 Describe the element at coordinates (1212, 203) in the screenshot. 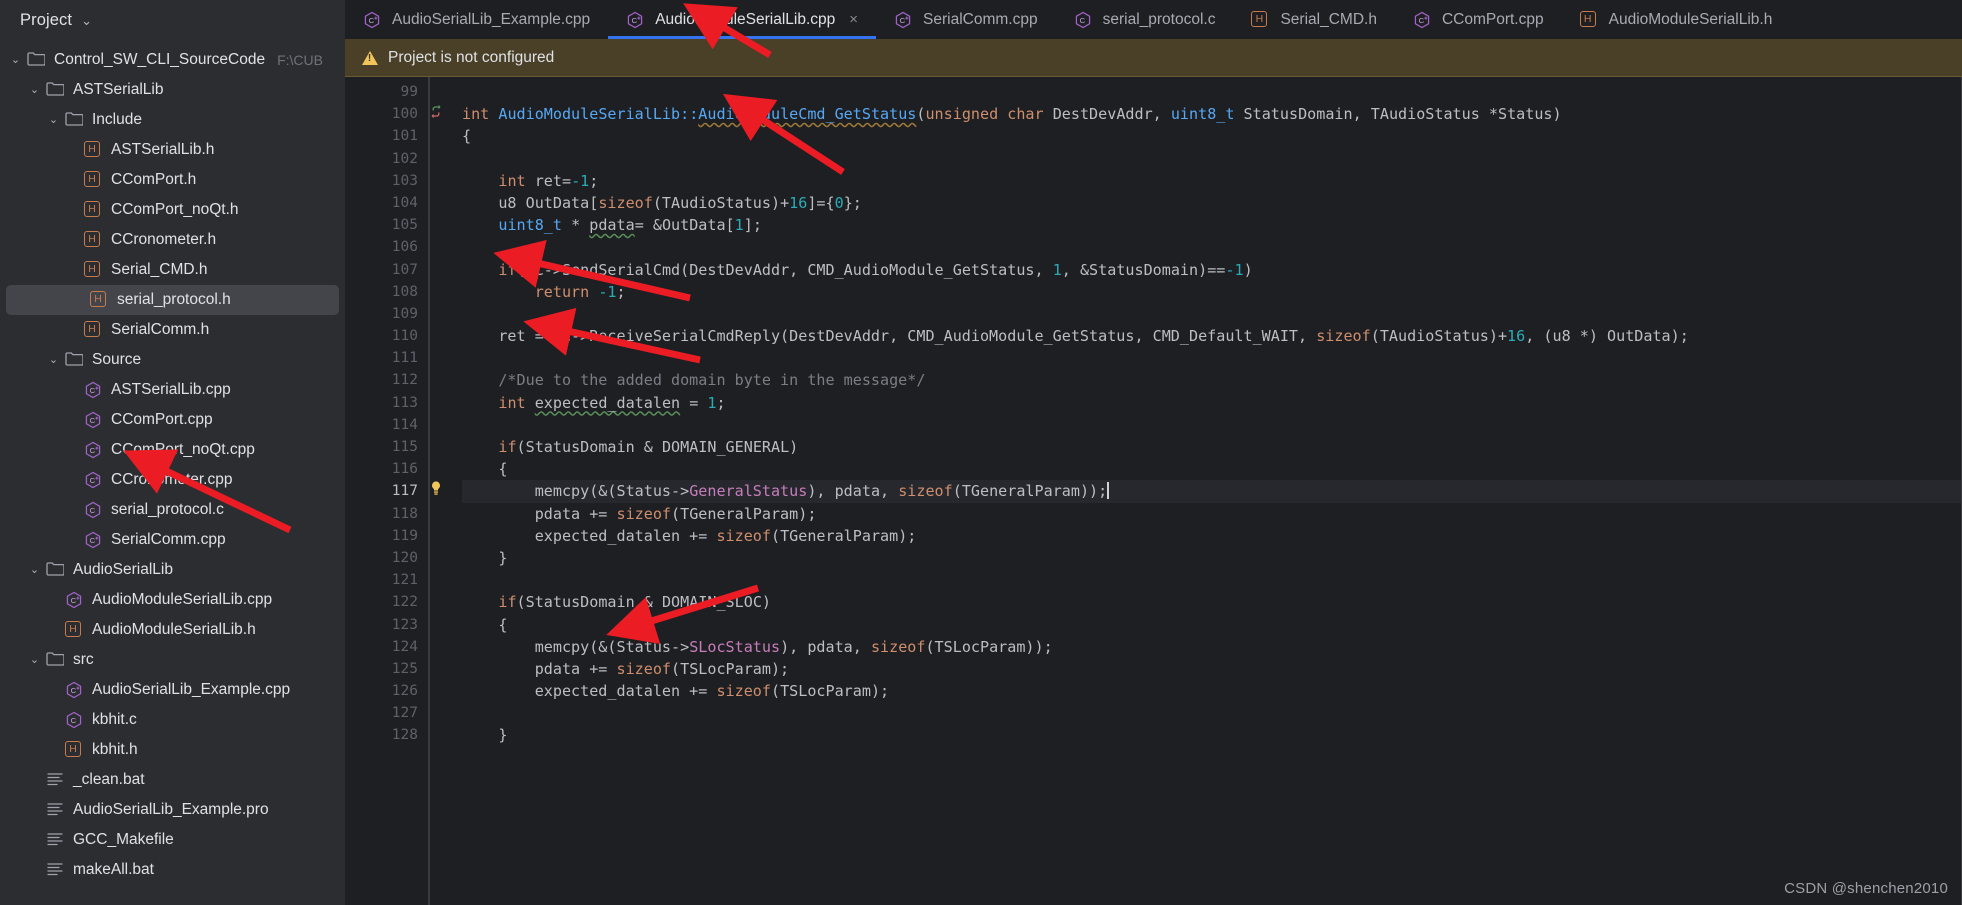

I see `code-line: u8 OutData[sizeof(TAudioStatus)+16]={0};` at that location.